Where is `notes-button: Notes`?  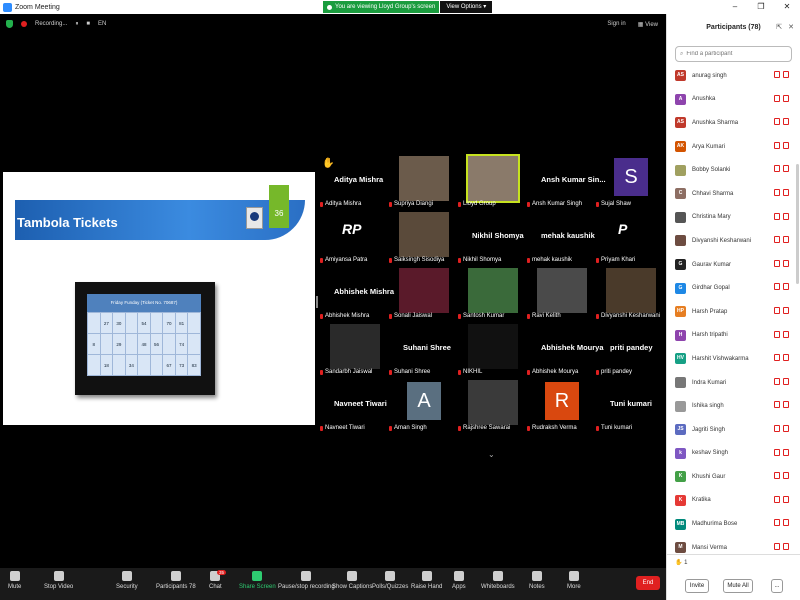
notes-button: Notes is located at coordinates (537, 580).